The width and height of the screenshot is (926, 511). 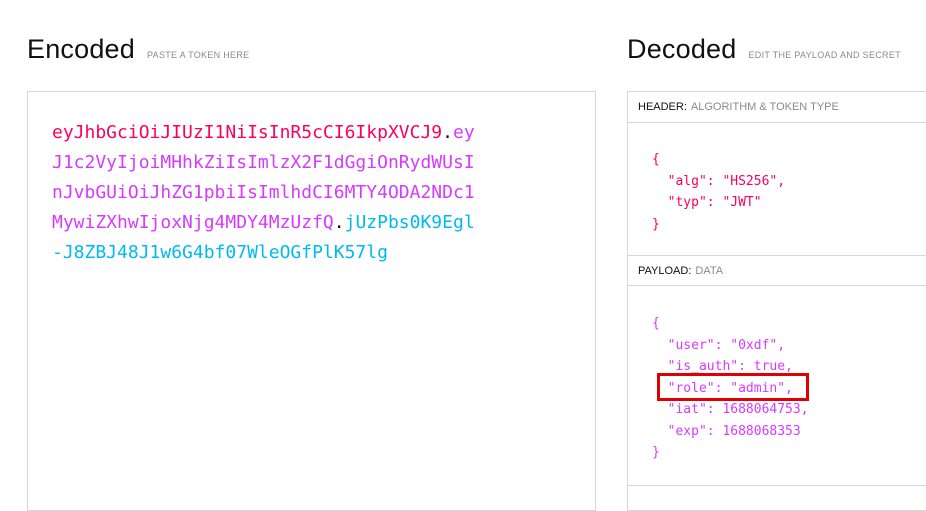 What do you see at coordinates (777, 485) in the screenshot?
I see `panel-divider` at bounding box center [777, 485].